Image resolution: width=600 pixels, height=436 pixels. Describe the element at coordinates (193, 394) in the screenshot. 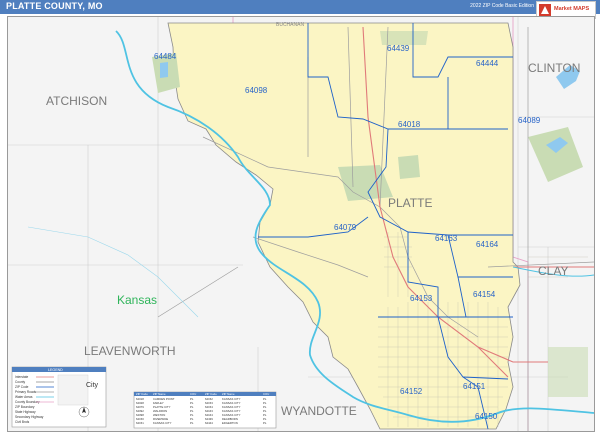

I see `zip-table-header-county: COU` at that location.